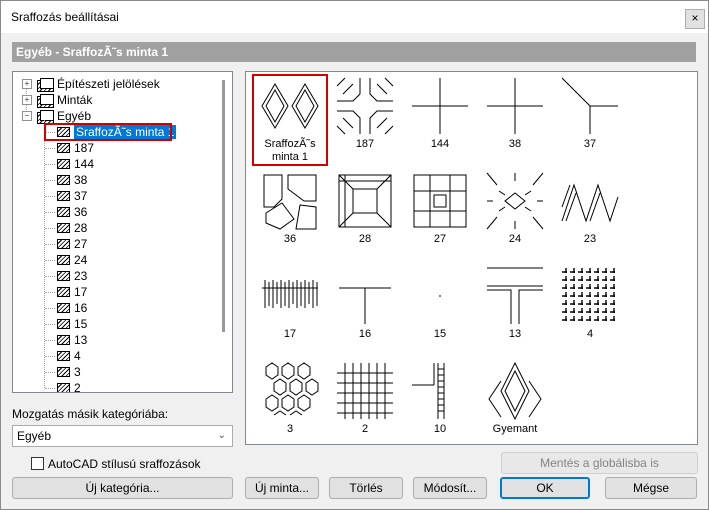  I want to click on tree-item: 13, so click(72, 340).